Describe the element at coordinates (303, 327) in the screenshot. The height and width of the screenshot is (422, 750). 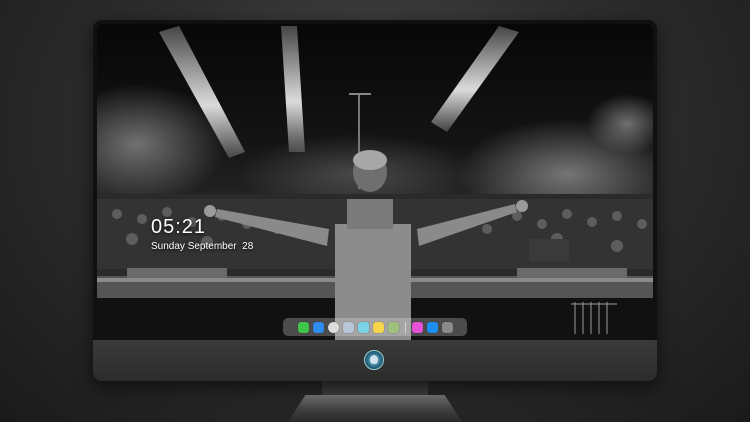
I see `messages-icon` at that location.